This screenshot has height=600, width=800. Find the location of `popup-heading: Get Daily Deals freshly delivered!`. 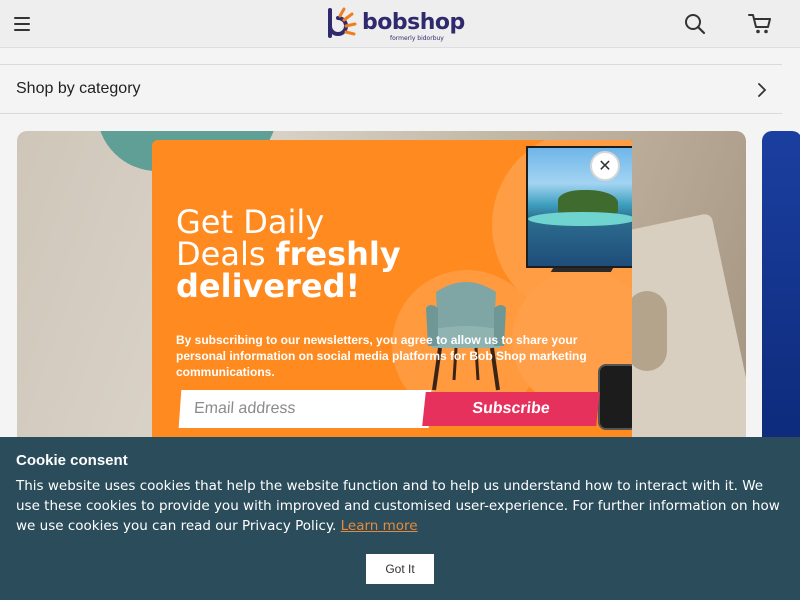

popup-heading: Get Daily Deals freshly delivered! is located at coordinates (288, 254).